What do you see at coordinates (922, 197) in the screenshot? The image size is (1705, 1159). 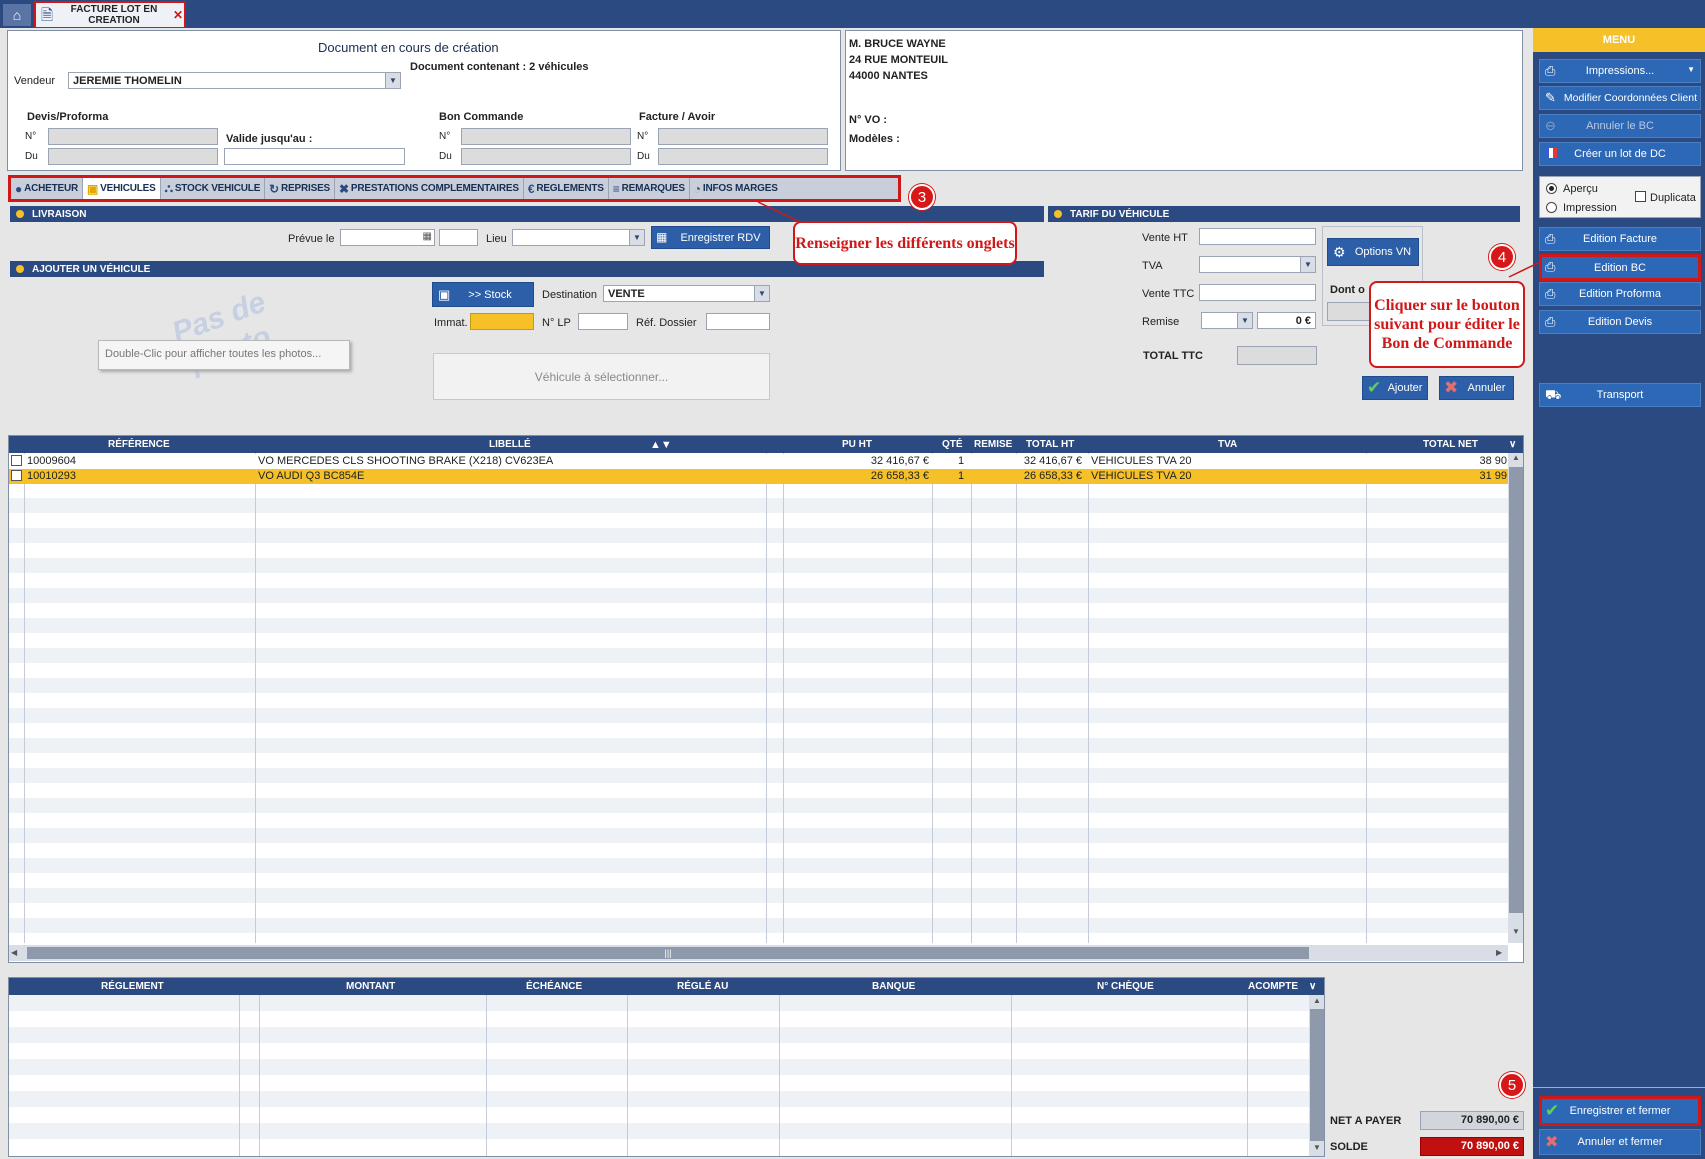 I see `step-3-badge: 3` at bounding box center [922, 197].